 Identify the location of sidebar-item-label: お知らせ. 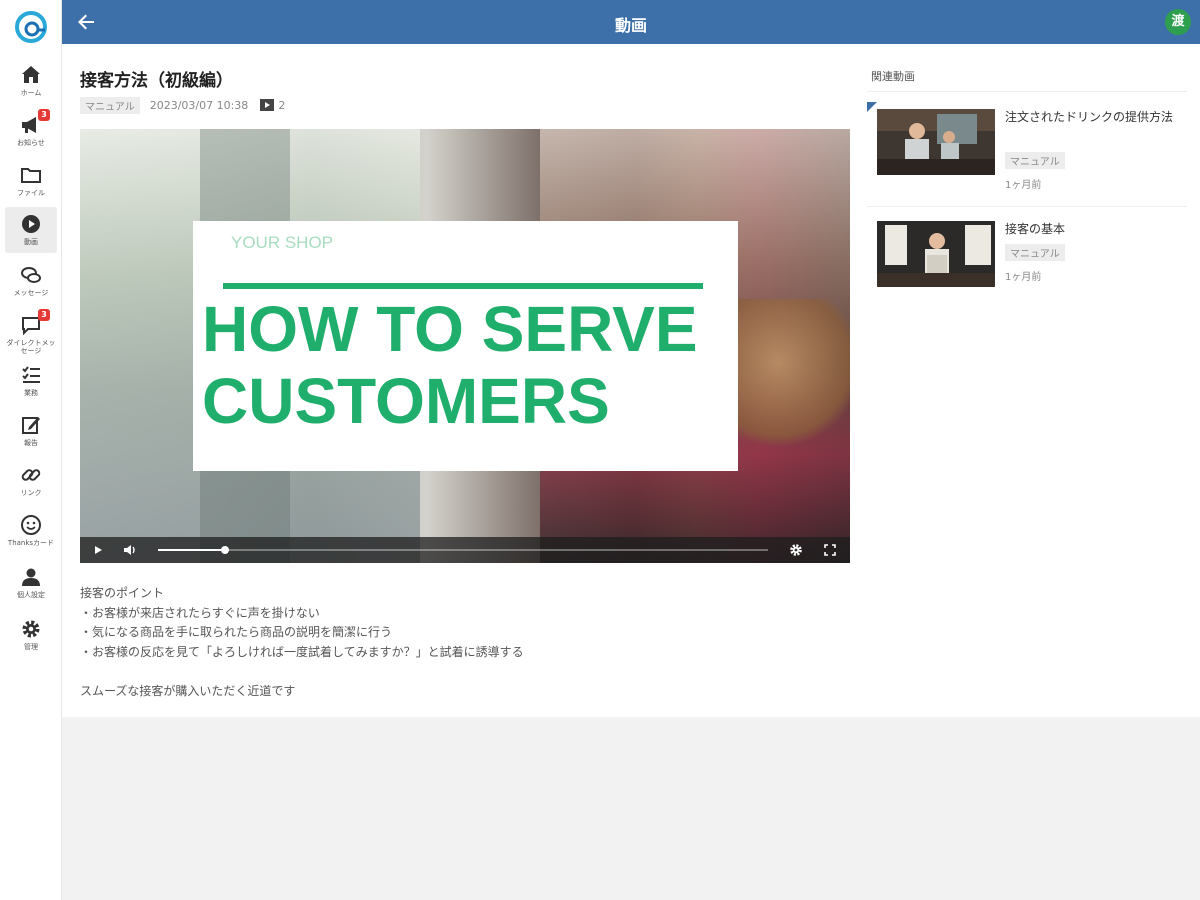
(31, 143).